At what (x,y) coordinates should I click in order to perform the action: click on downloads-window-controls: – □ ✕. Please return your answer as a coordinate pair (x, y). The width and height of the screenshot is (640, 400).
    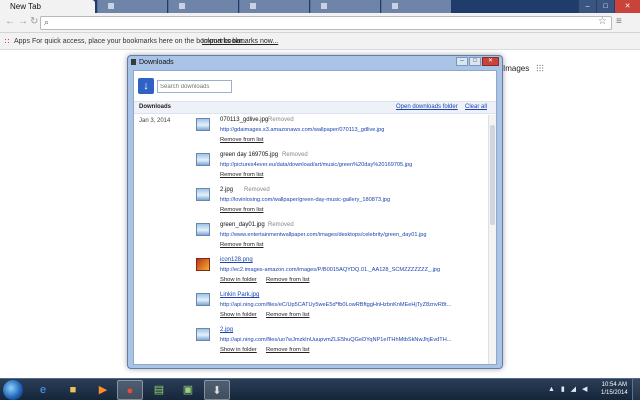
    Looking at the image, I should click on (477, 61).